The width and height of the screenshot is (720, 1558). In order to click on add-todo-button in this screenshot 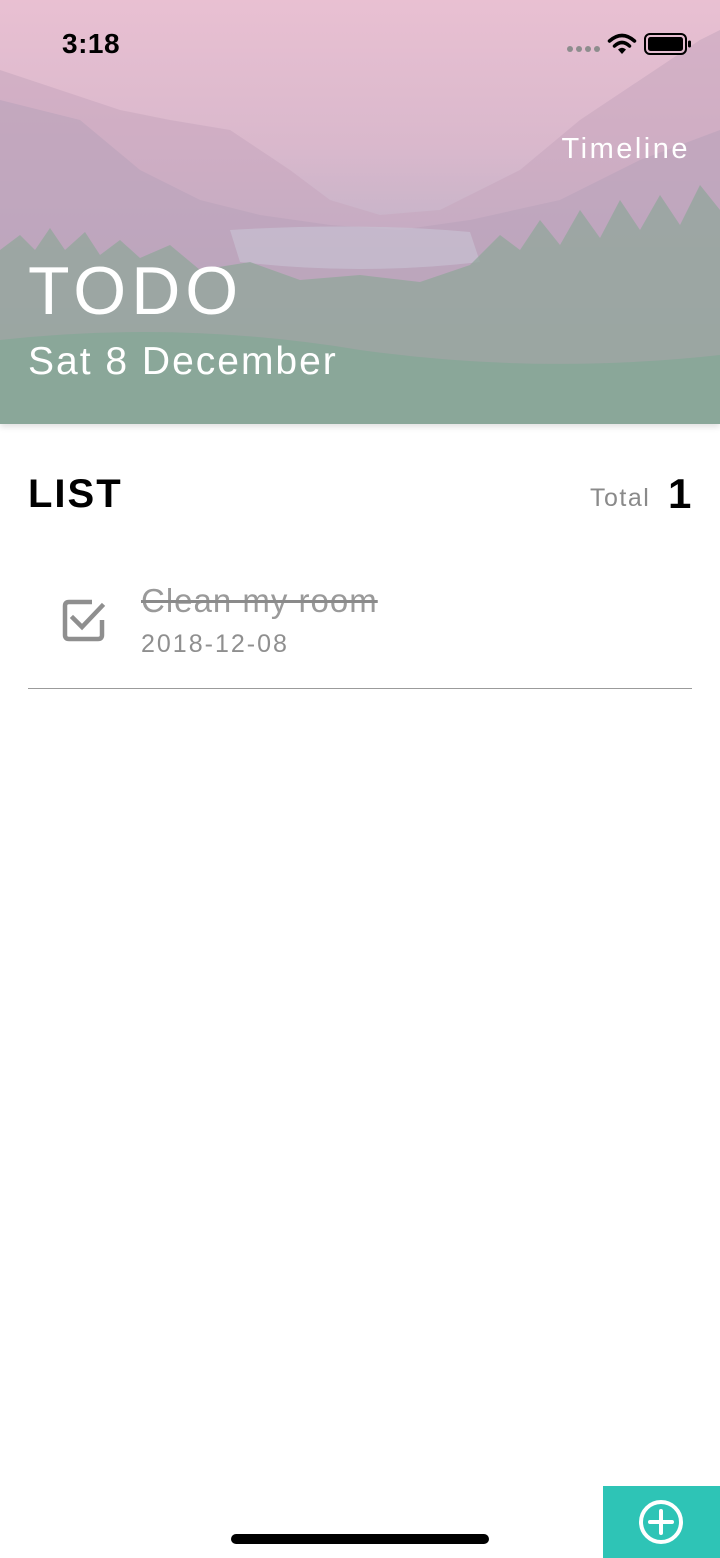, I will do `click(661, 1522)`.